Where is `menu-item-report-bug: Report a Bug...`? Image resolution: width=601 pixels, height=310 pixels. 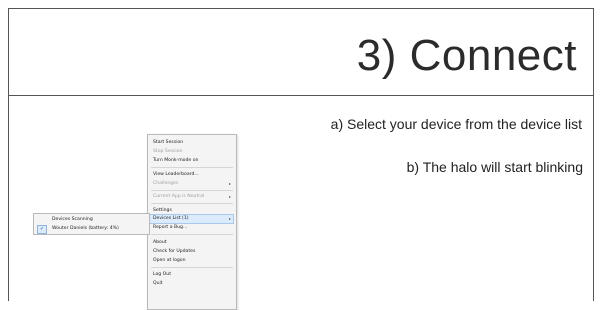 menu-item-report-bug: Report a Bug... is located at coordinates (193, 228).